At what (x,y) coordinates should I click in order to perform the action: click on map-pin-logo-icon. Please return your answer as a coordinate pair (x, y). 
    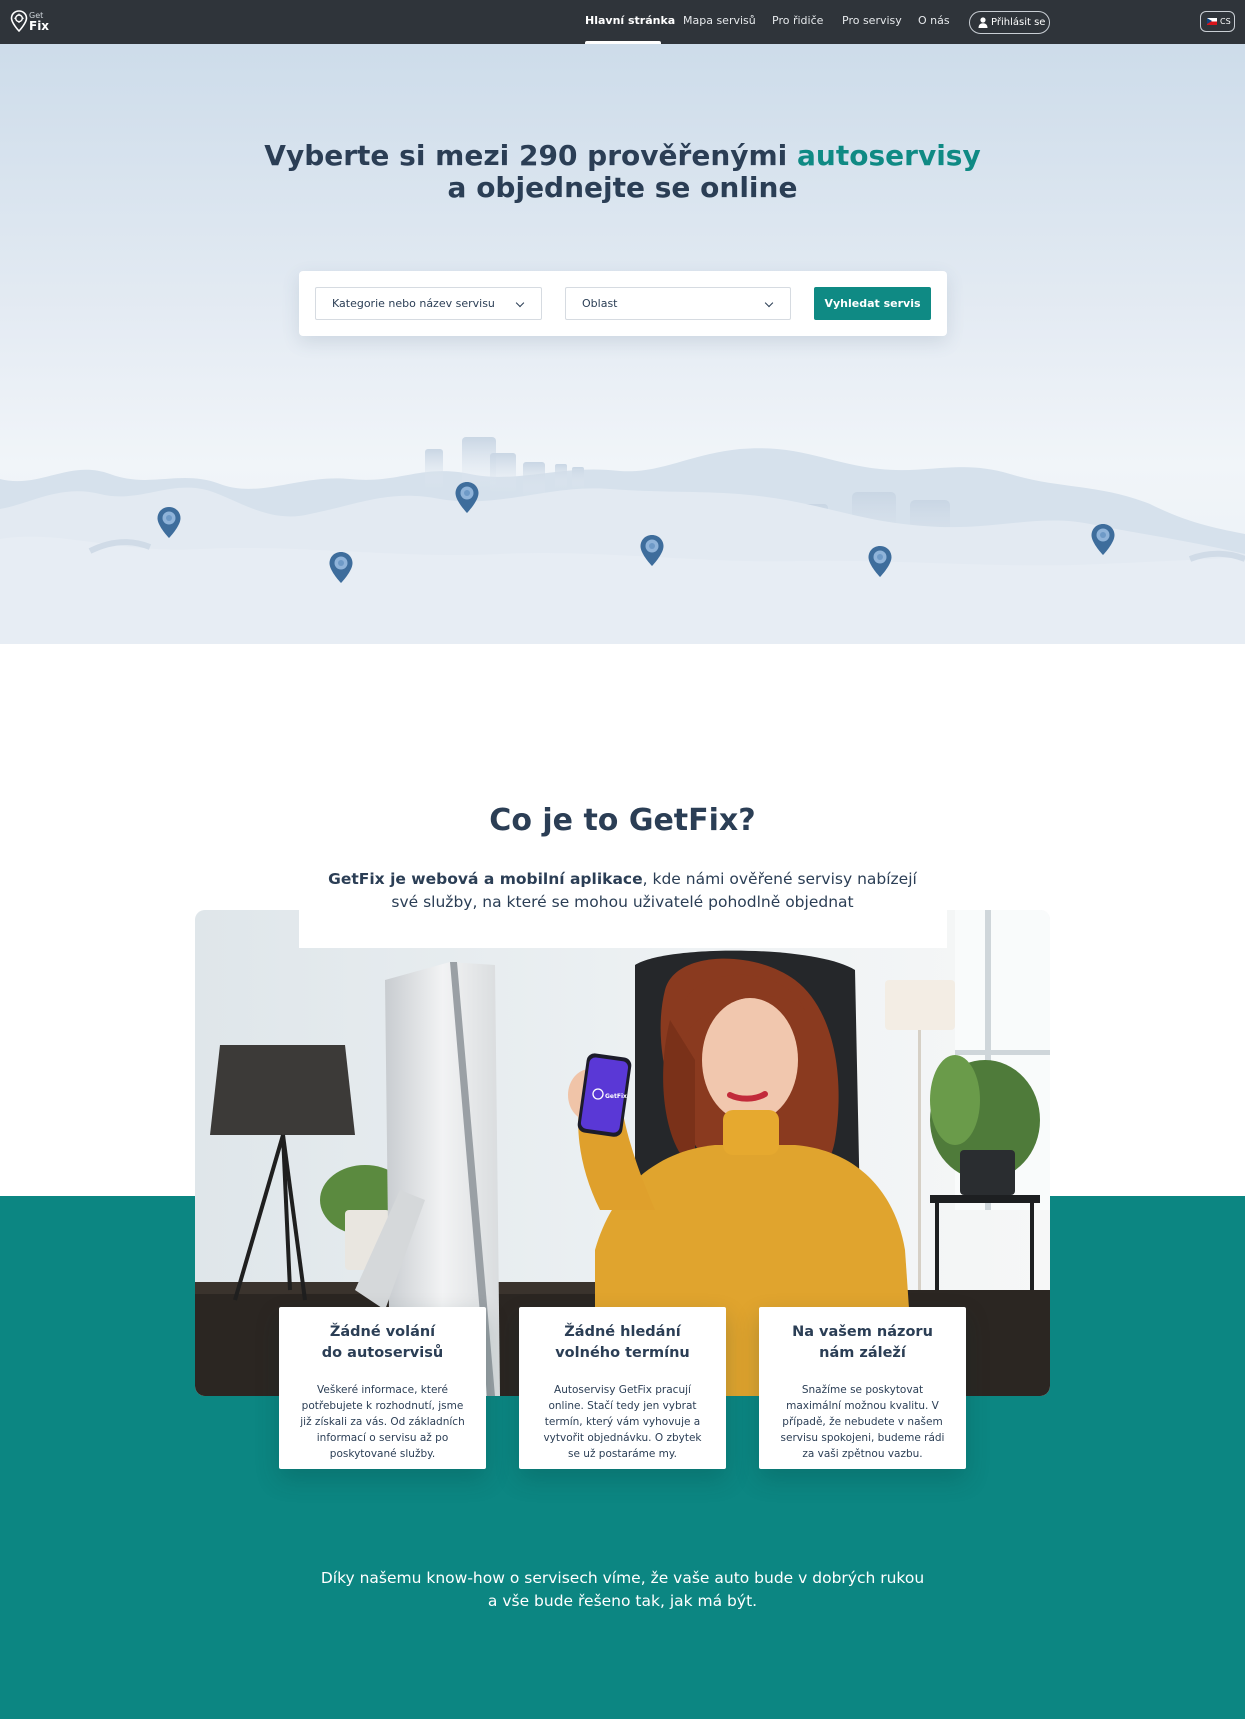
    Looking at the image, I should click on (19, 21).